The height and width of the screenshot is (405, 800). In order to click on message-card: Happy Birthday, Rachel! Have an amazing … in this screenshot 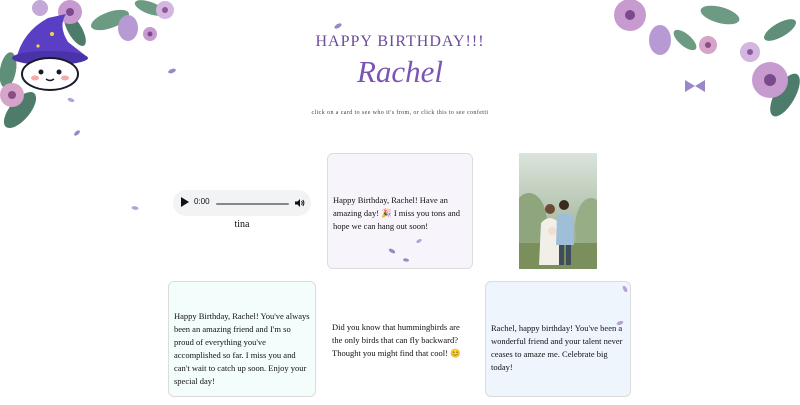, I will do `click(400, 211)`.